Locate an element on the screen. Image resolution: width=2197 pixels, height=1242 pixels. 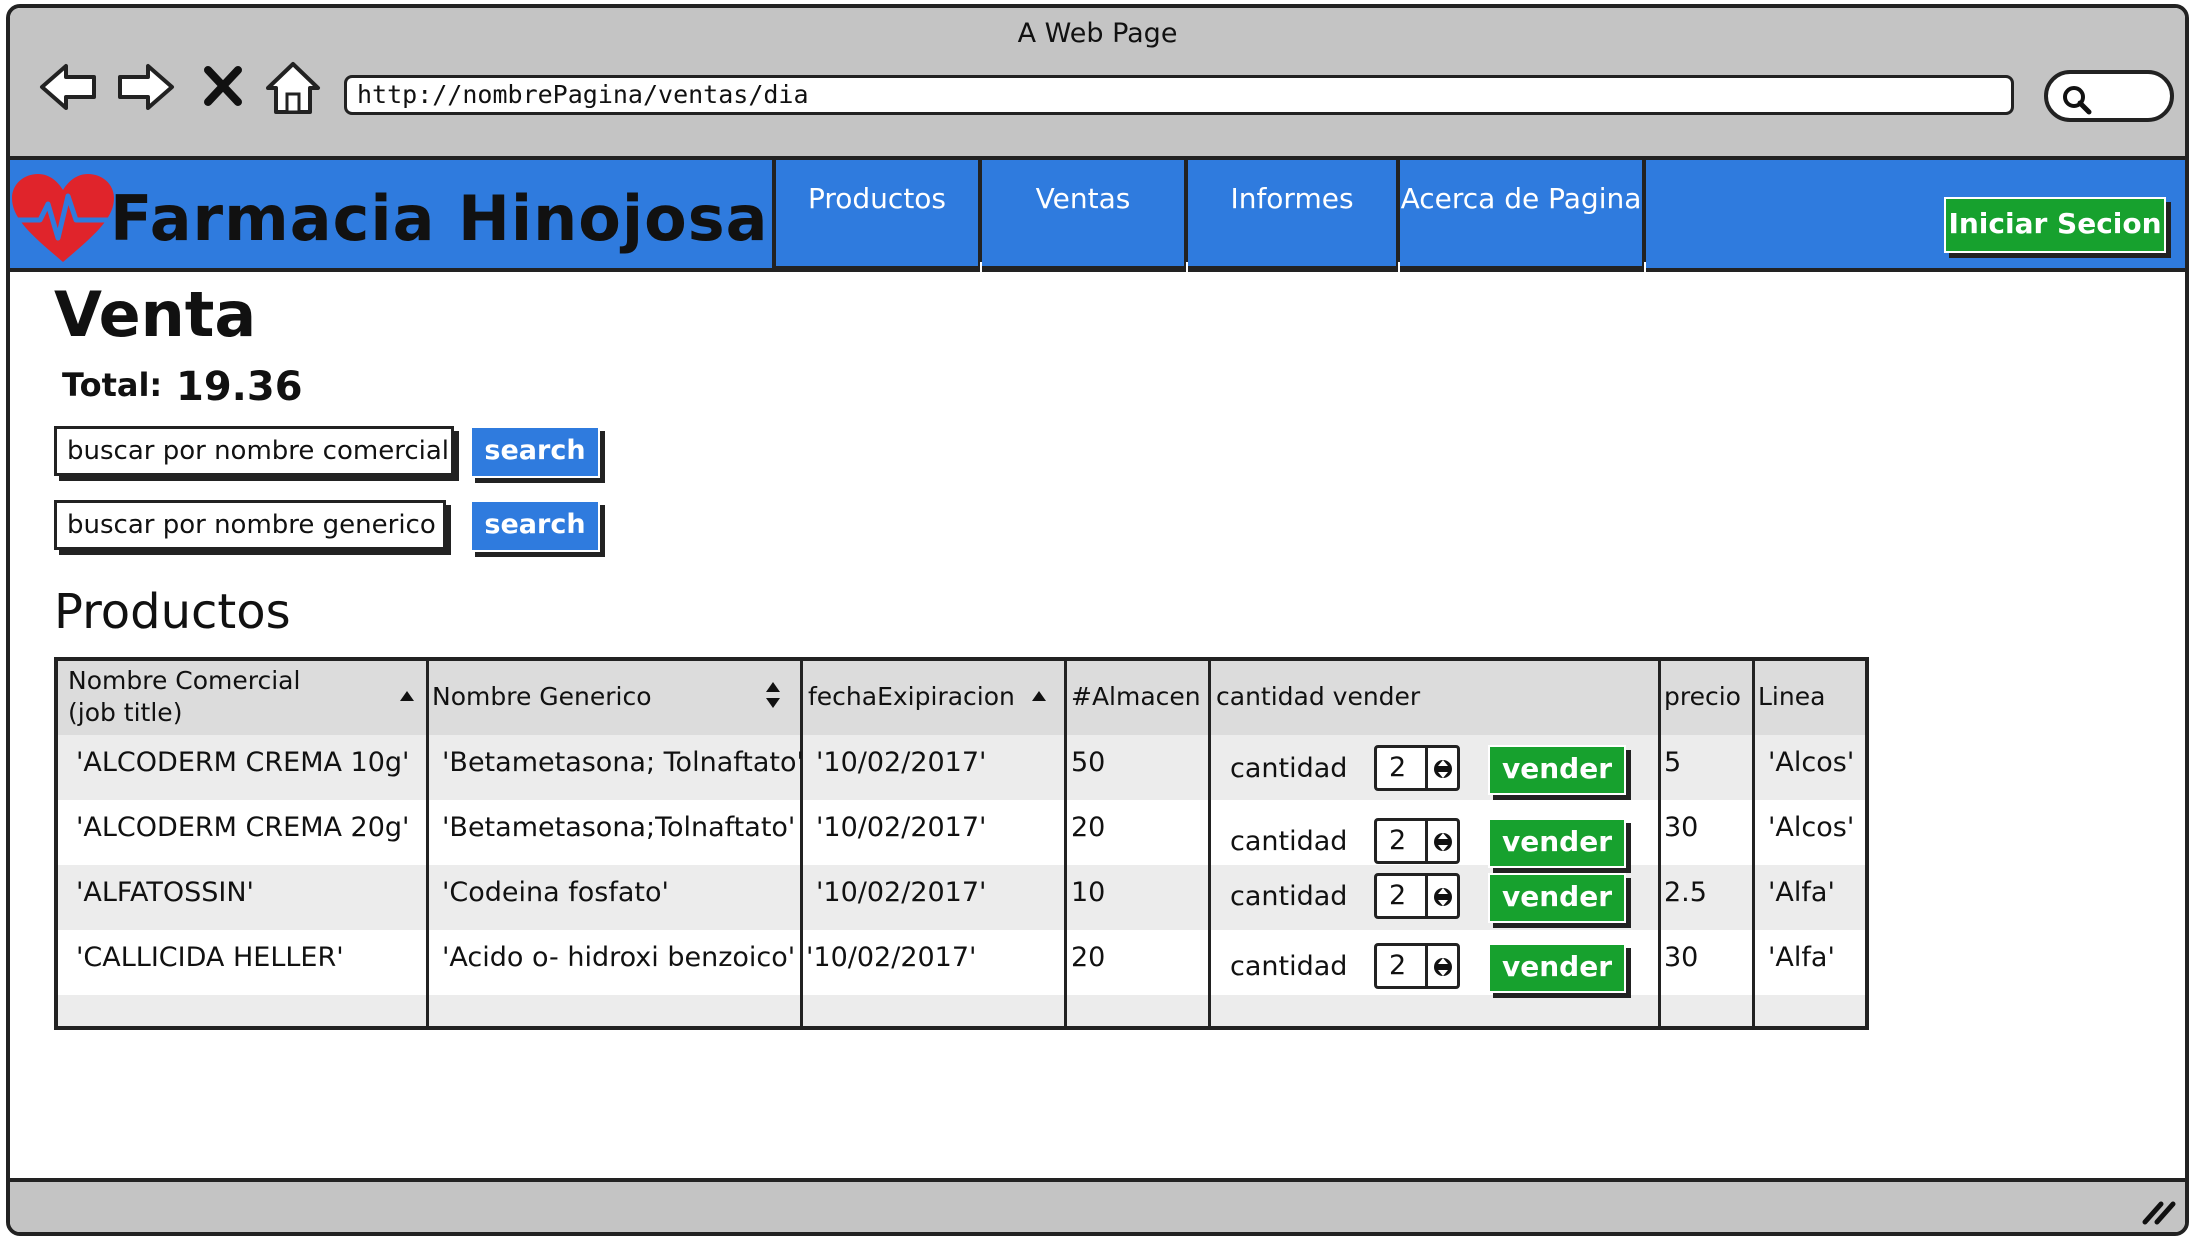
cell-generico: 'Acido o- hidroxi benzoico' is located at coordinates (619, 957).